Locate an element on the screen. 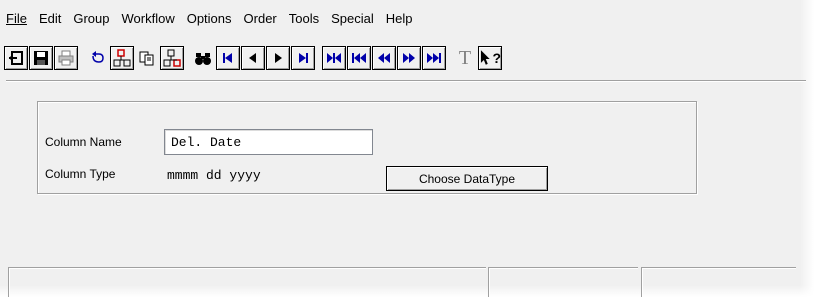  status-bar is located at coordinates (403, 282).